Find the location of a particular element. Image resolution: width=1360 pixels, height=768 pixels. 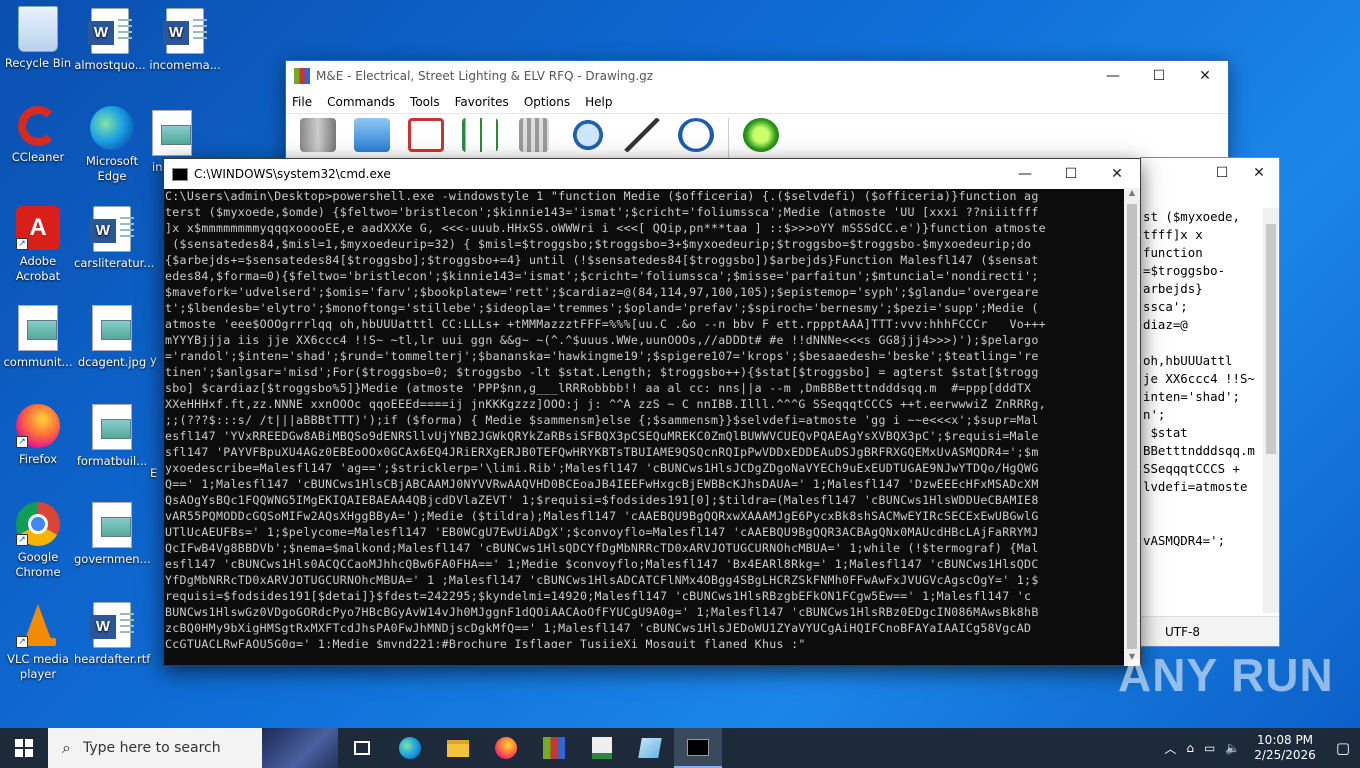

task-view-button is located at coordinates (362, 748).